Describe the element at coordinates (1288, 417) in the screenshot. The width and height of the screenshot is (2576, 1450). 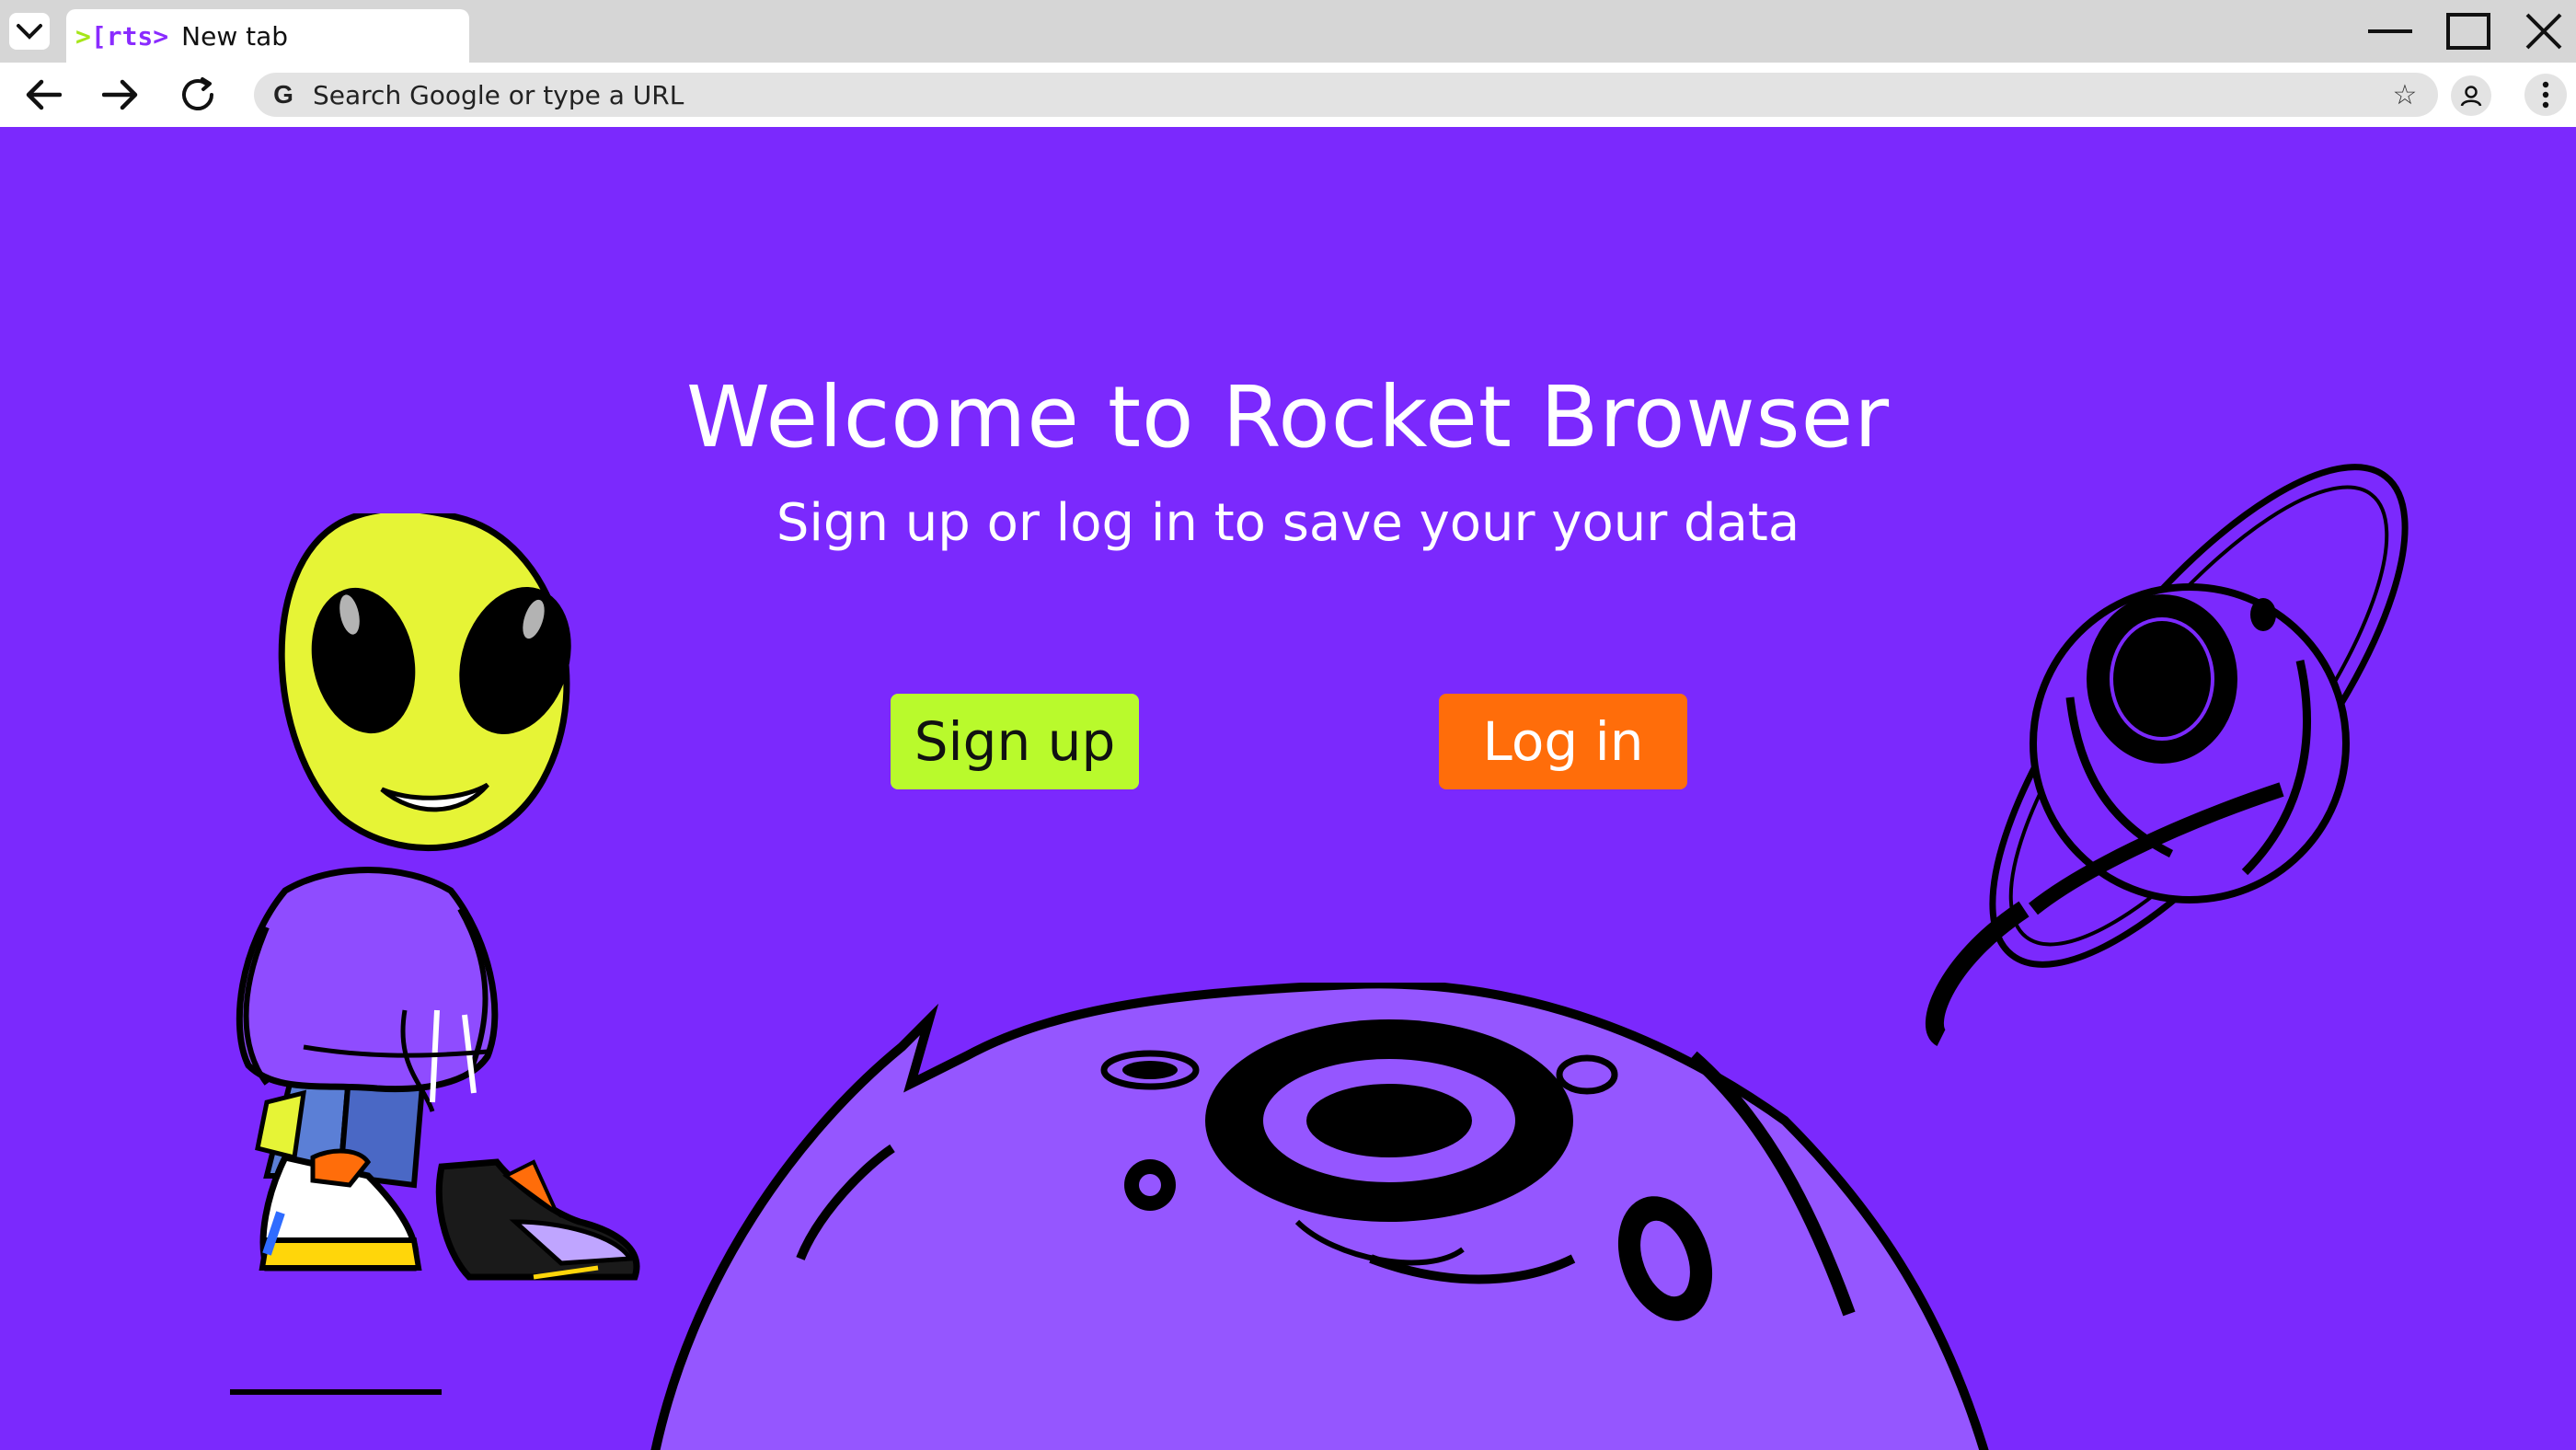
I see `welcome-heading: Welcome to Rocket Browser` at that location.